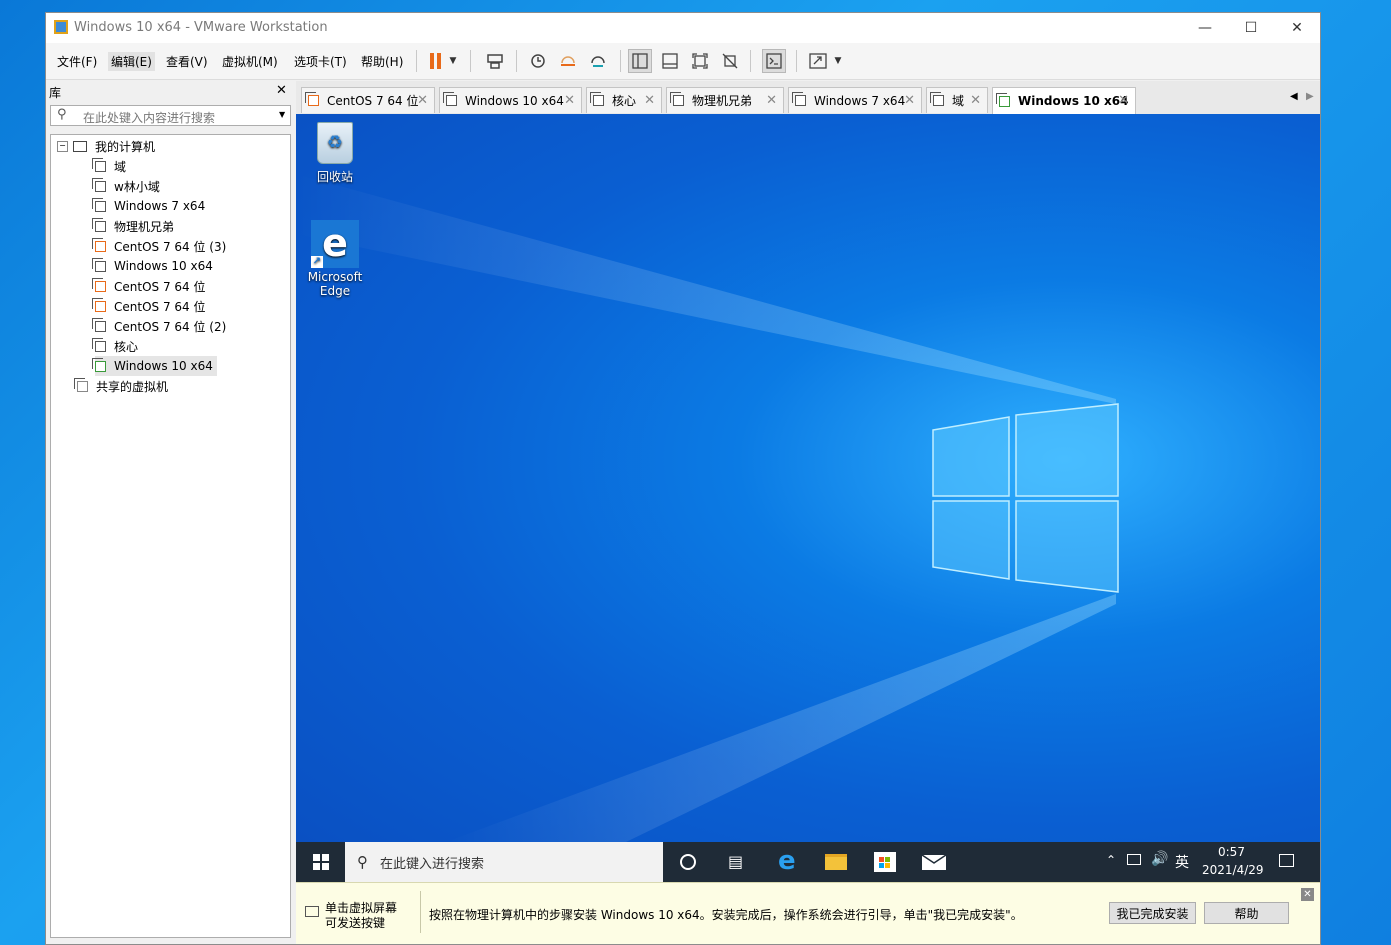 The width and height of the screenshot is (1391, 945). Describe the element at coordinates (1246, 913) in the screenshot. I see `help-button: 帮助` at that location.